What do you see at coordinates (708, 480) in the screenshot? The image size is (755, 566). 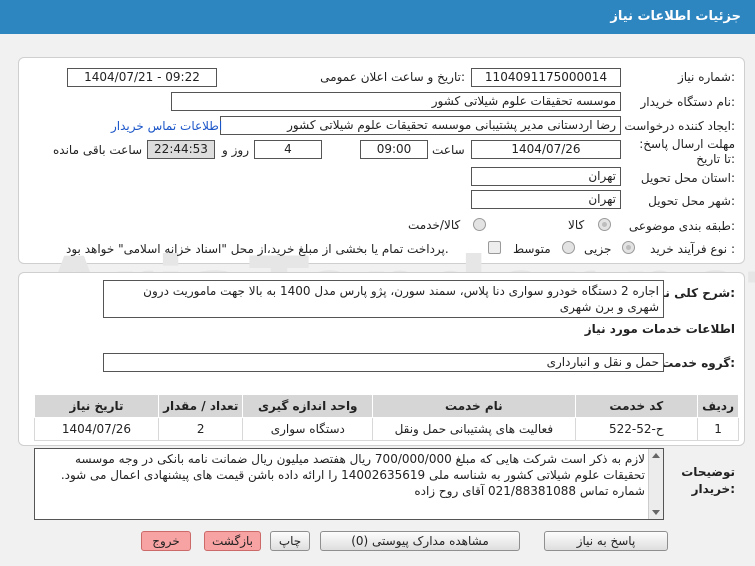 I see `buyer-notes-label: توضیحات خریدار:` at bounding box center [708, 480].